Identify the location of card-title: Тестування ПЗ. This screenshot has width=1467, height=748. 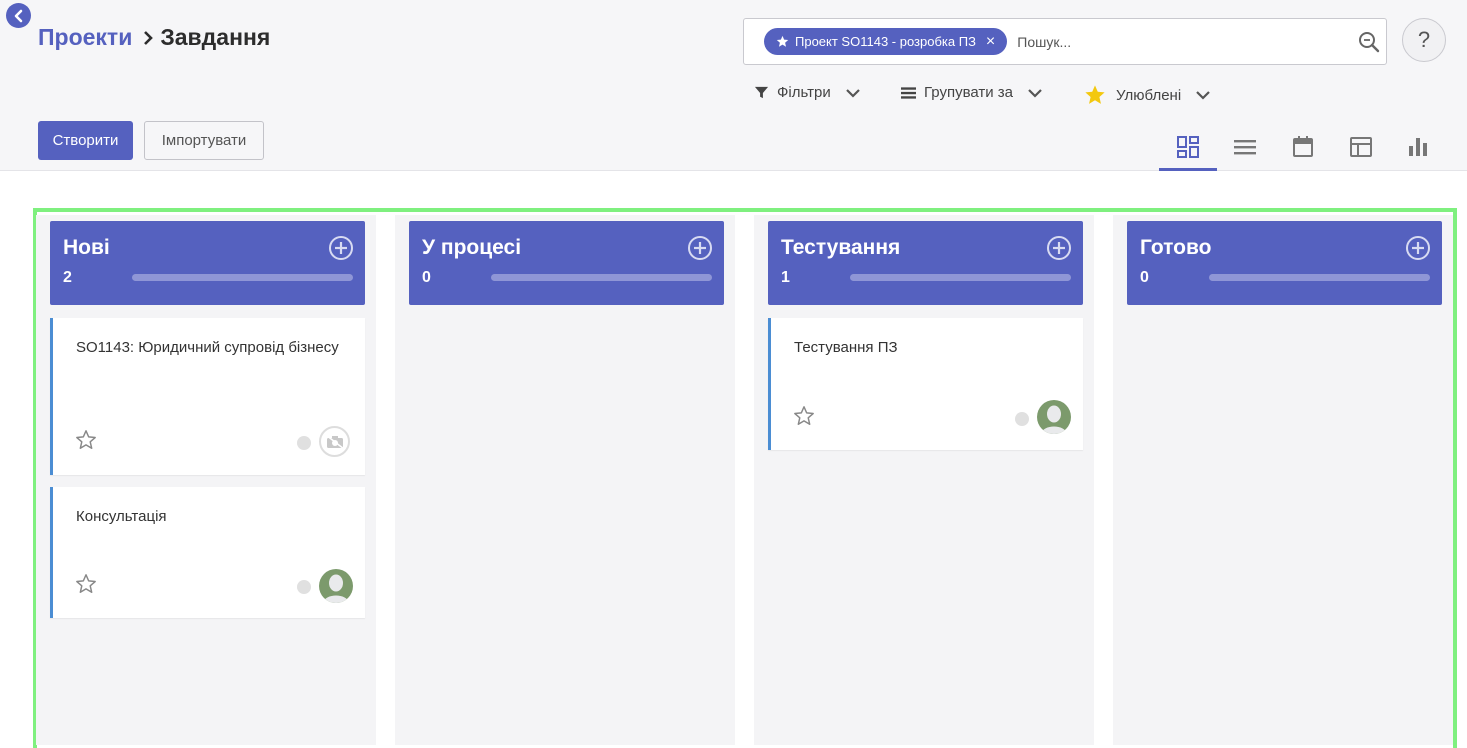
(846, 347).